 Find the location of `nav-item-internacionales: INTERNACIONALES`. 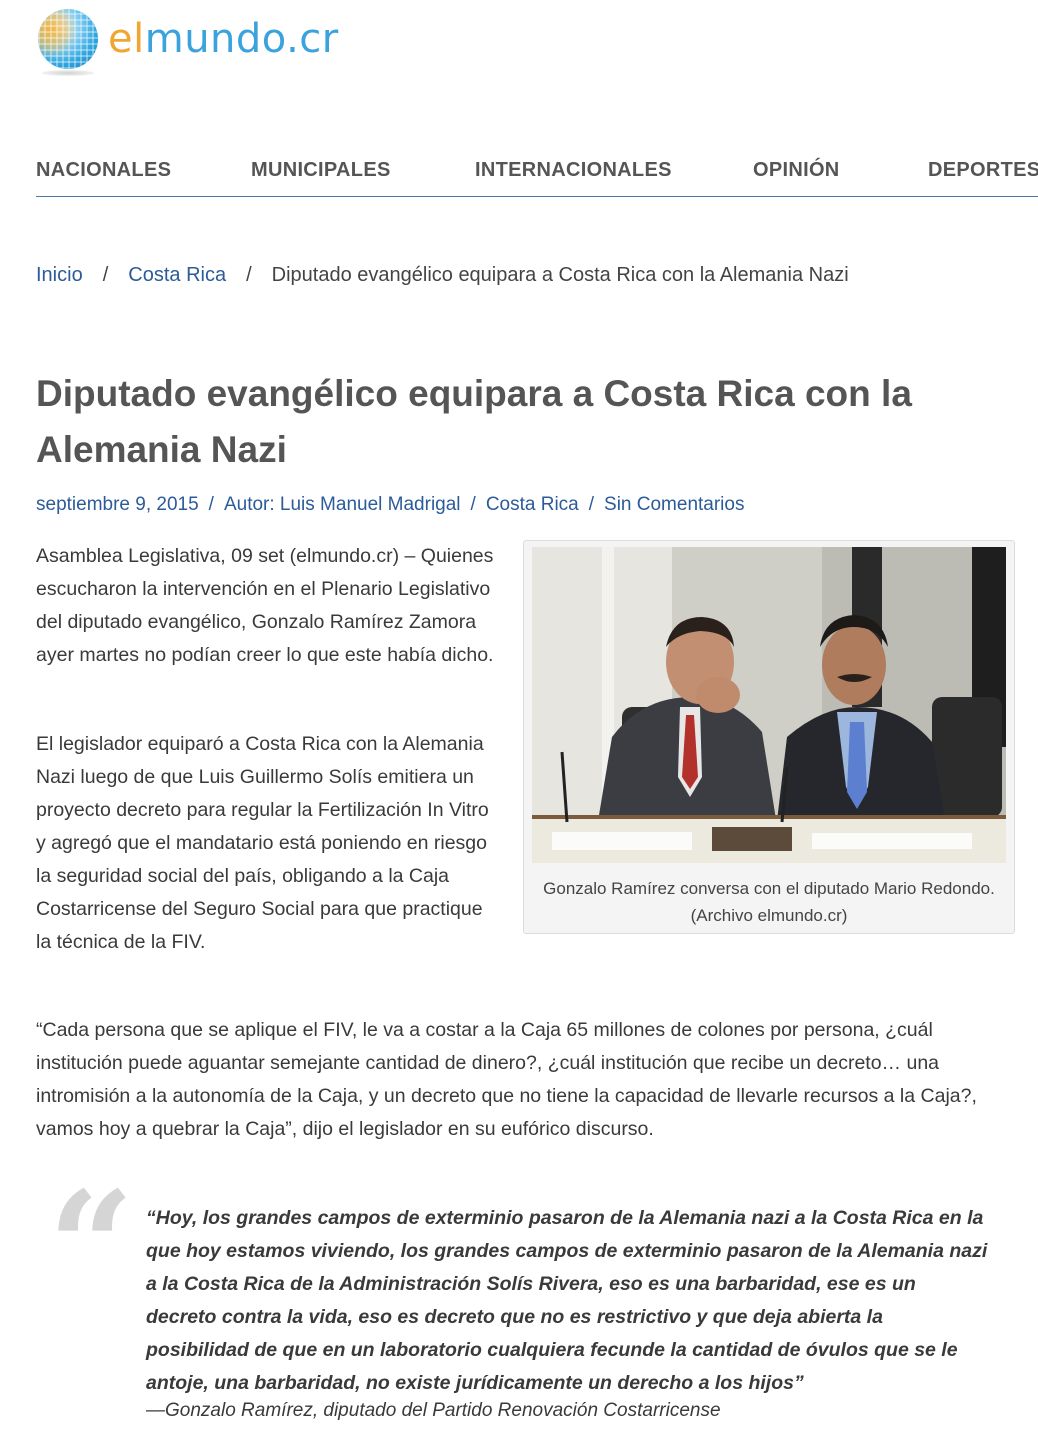

nav-item-internacionales: INTERNACIONALES is located at coordinates (614, 175).